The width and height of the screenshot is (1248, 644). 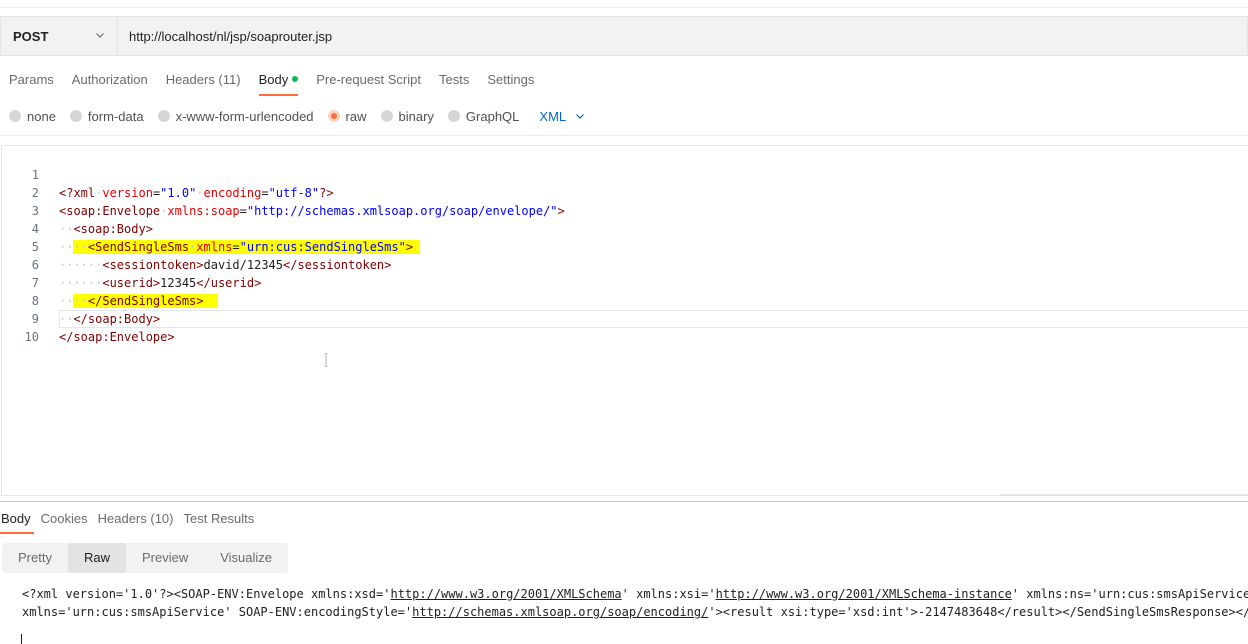 I want to click on view-mode-pretty: Pretty, so click(x=35, y=558).